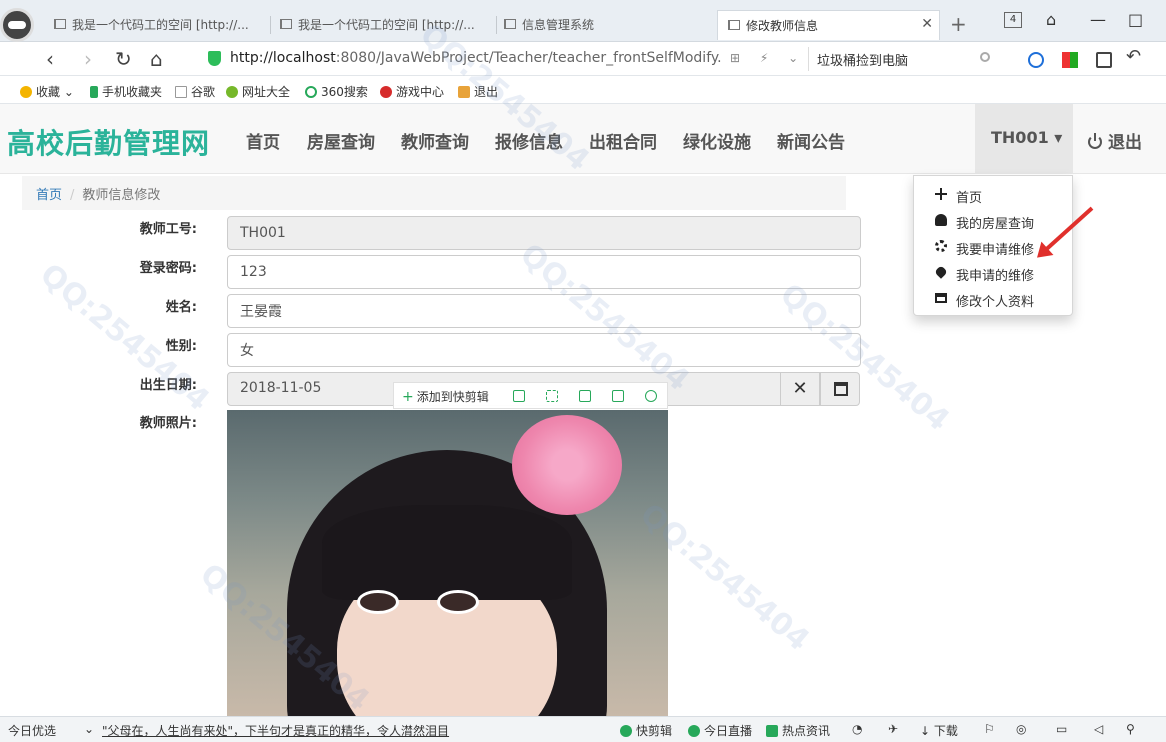 The width and height of the screenshot is (1166, 742). I want to click on birth-date-label: 出生日期:, so click(168, 385).